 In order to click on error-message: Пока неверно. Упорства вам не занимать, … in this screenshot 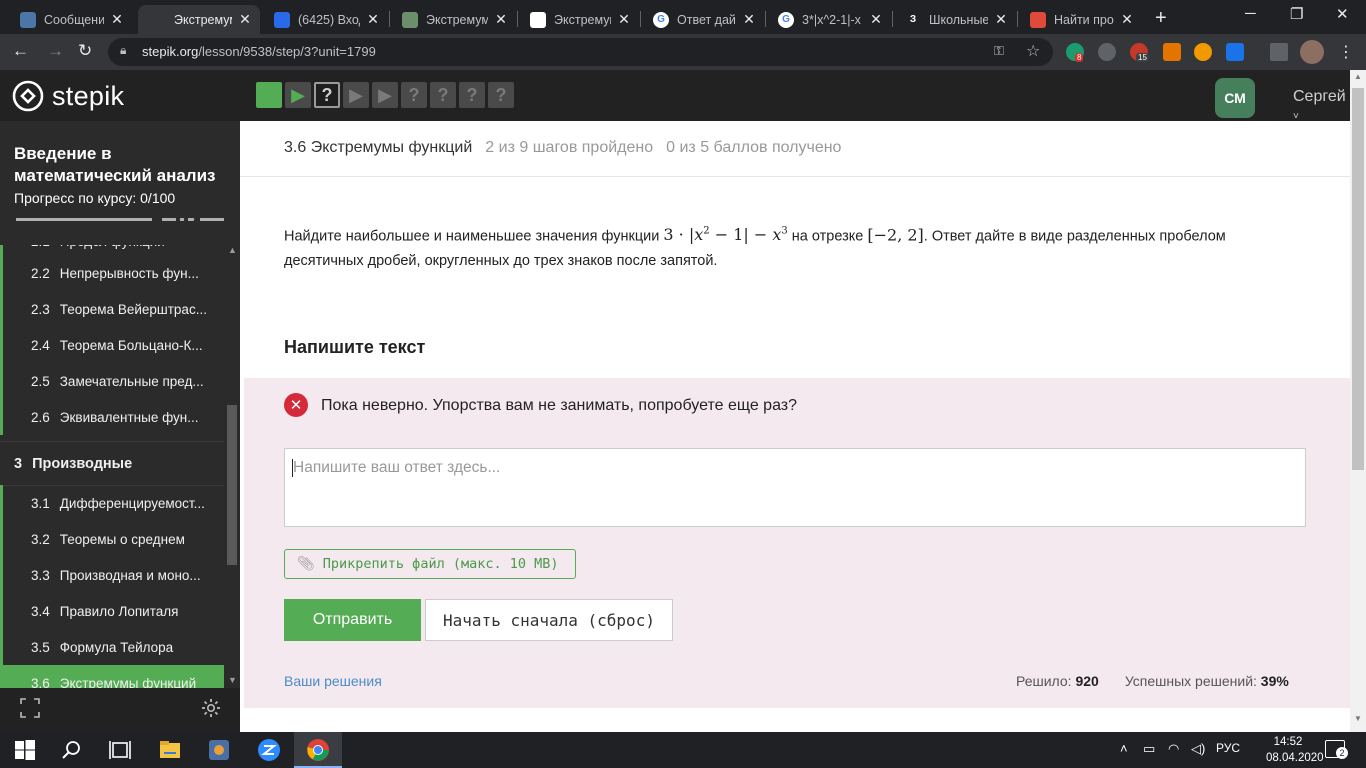, I will do `click(559, 405)`.